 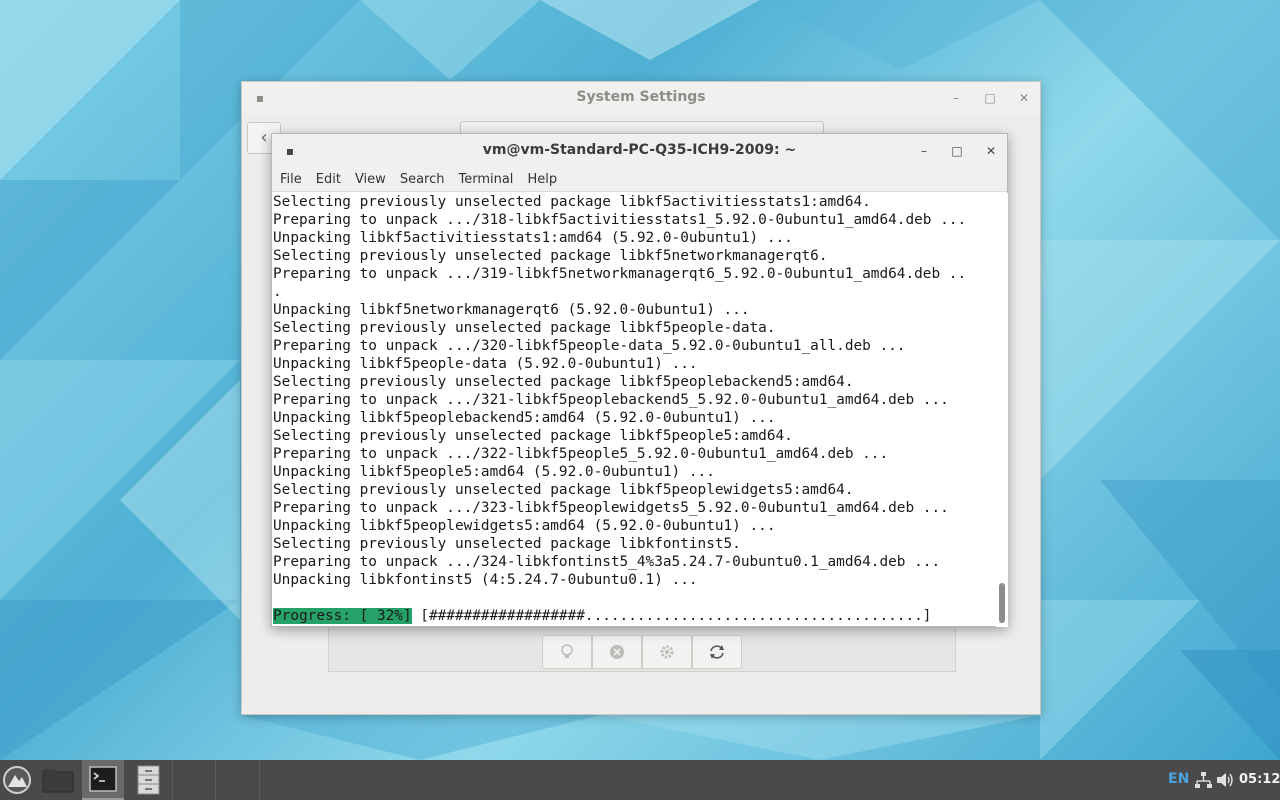 I want to click on settings-button, so click(x=667, y=652).